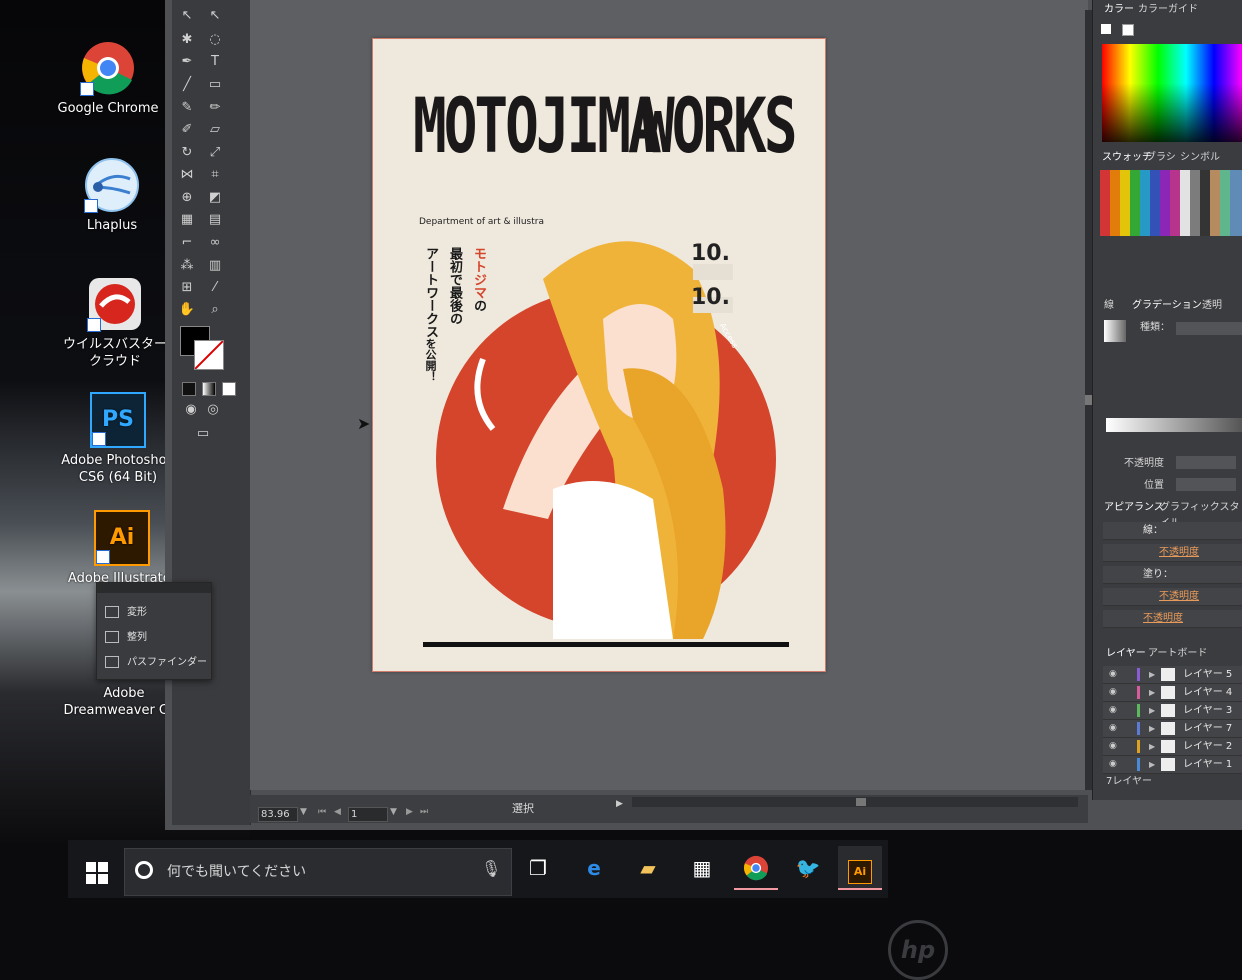 The height and width of the screenshot is (980, 1242). Describe the element at coordinates (1206, 462) in the screenshot. I see `gradient-opacity-field` at that location.